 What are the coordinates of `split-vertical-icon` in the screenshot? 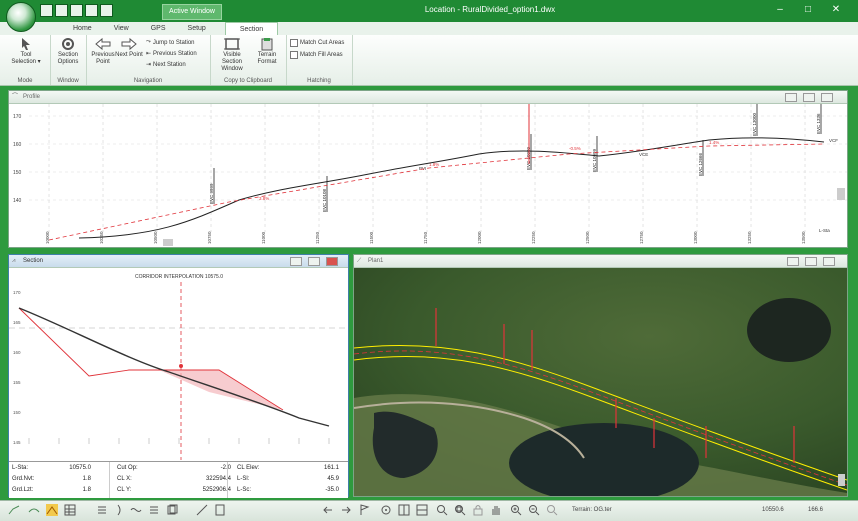 It's located at (404, 510).